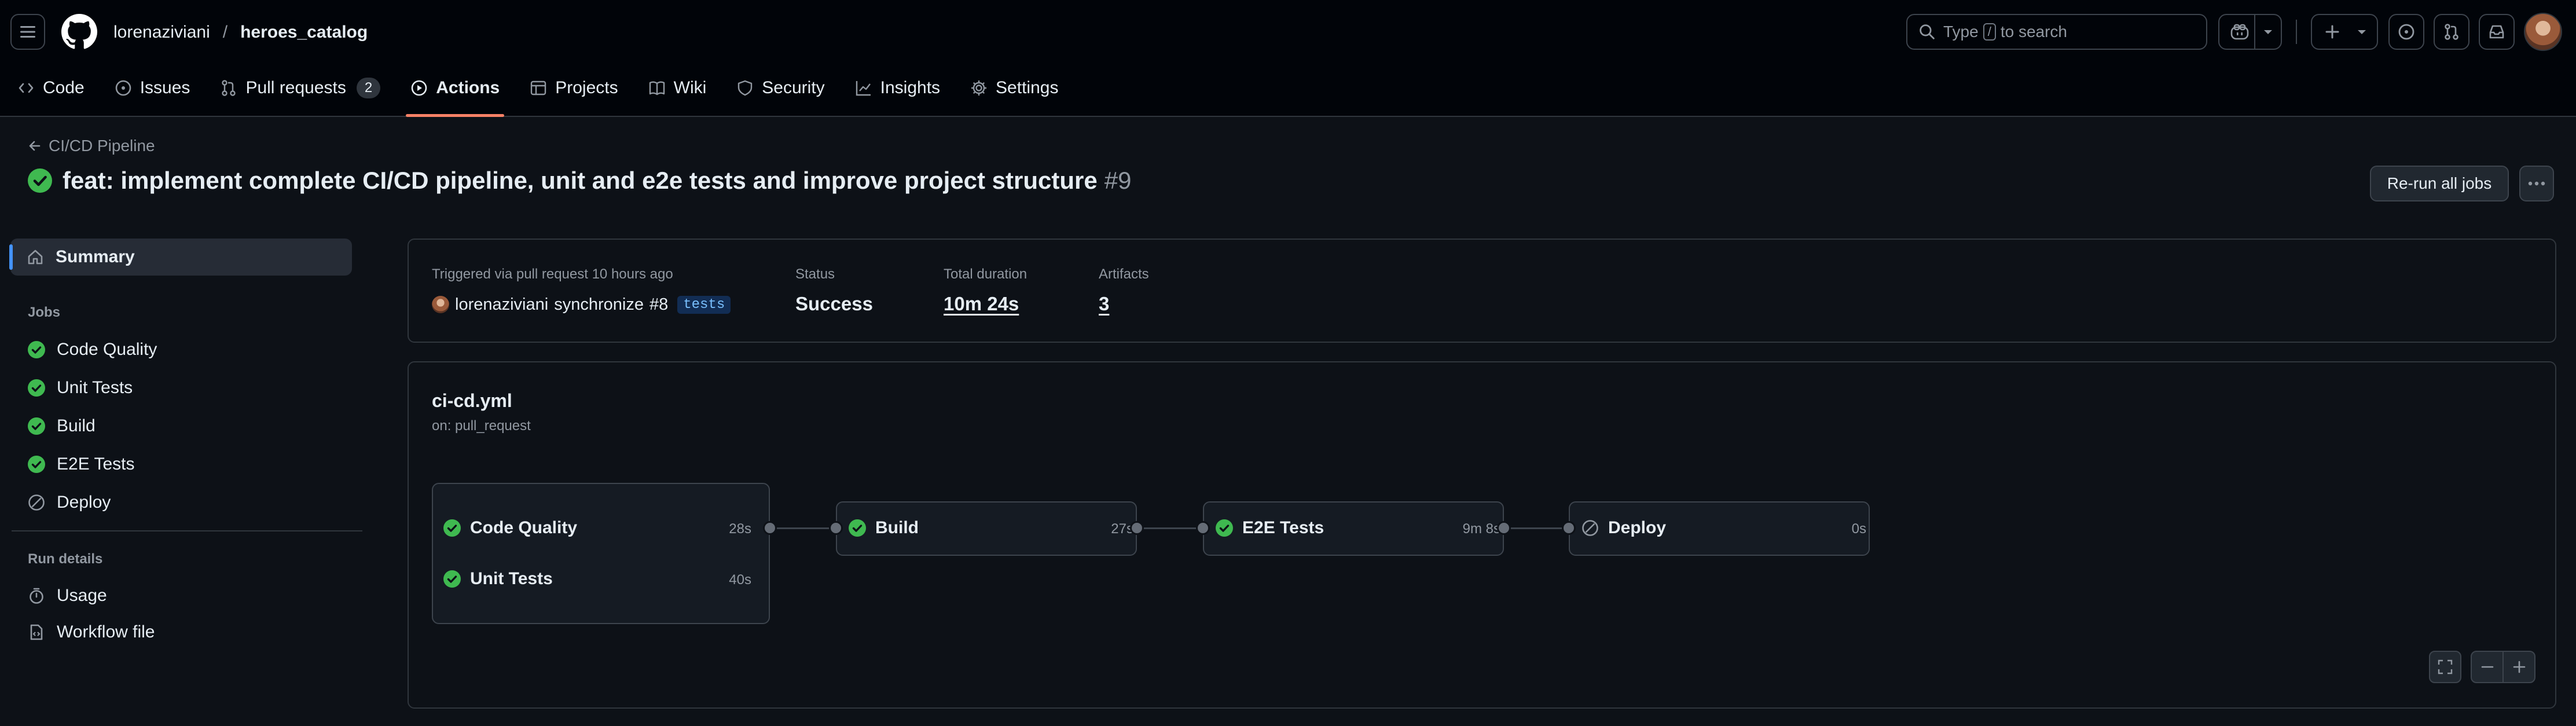  I want to click on fullscreen-icon, so click(2445, 666).